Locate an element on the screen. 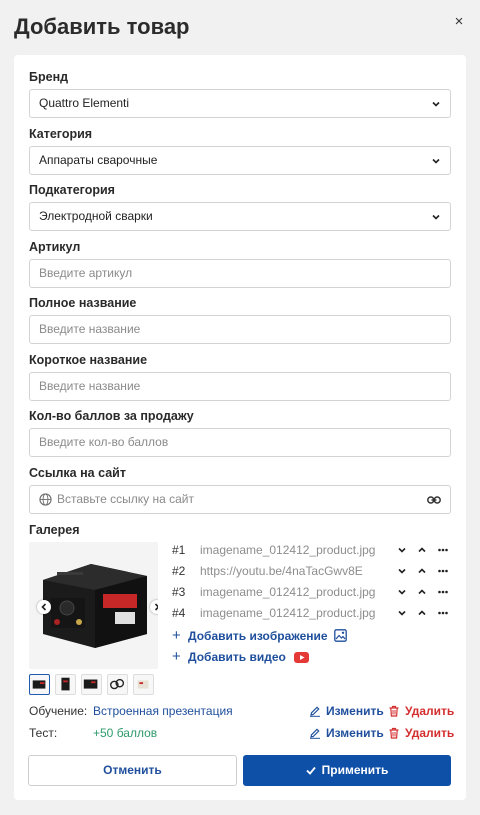 The image size is (480, 815). check-icon is located at coordinates (310, 770).